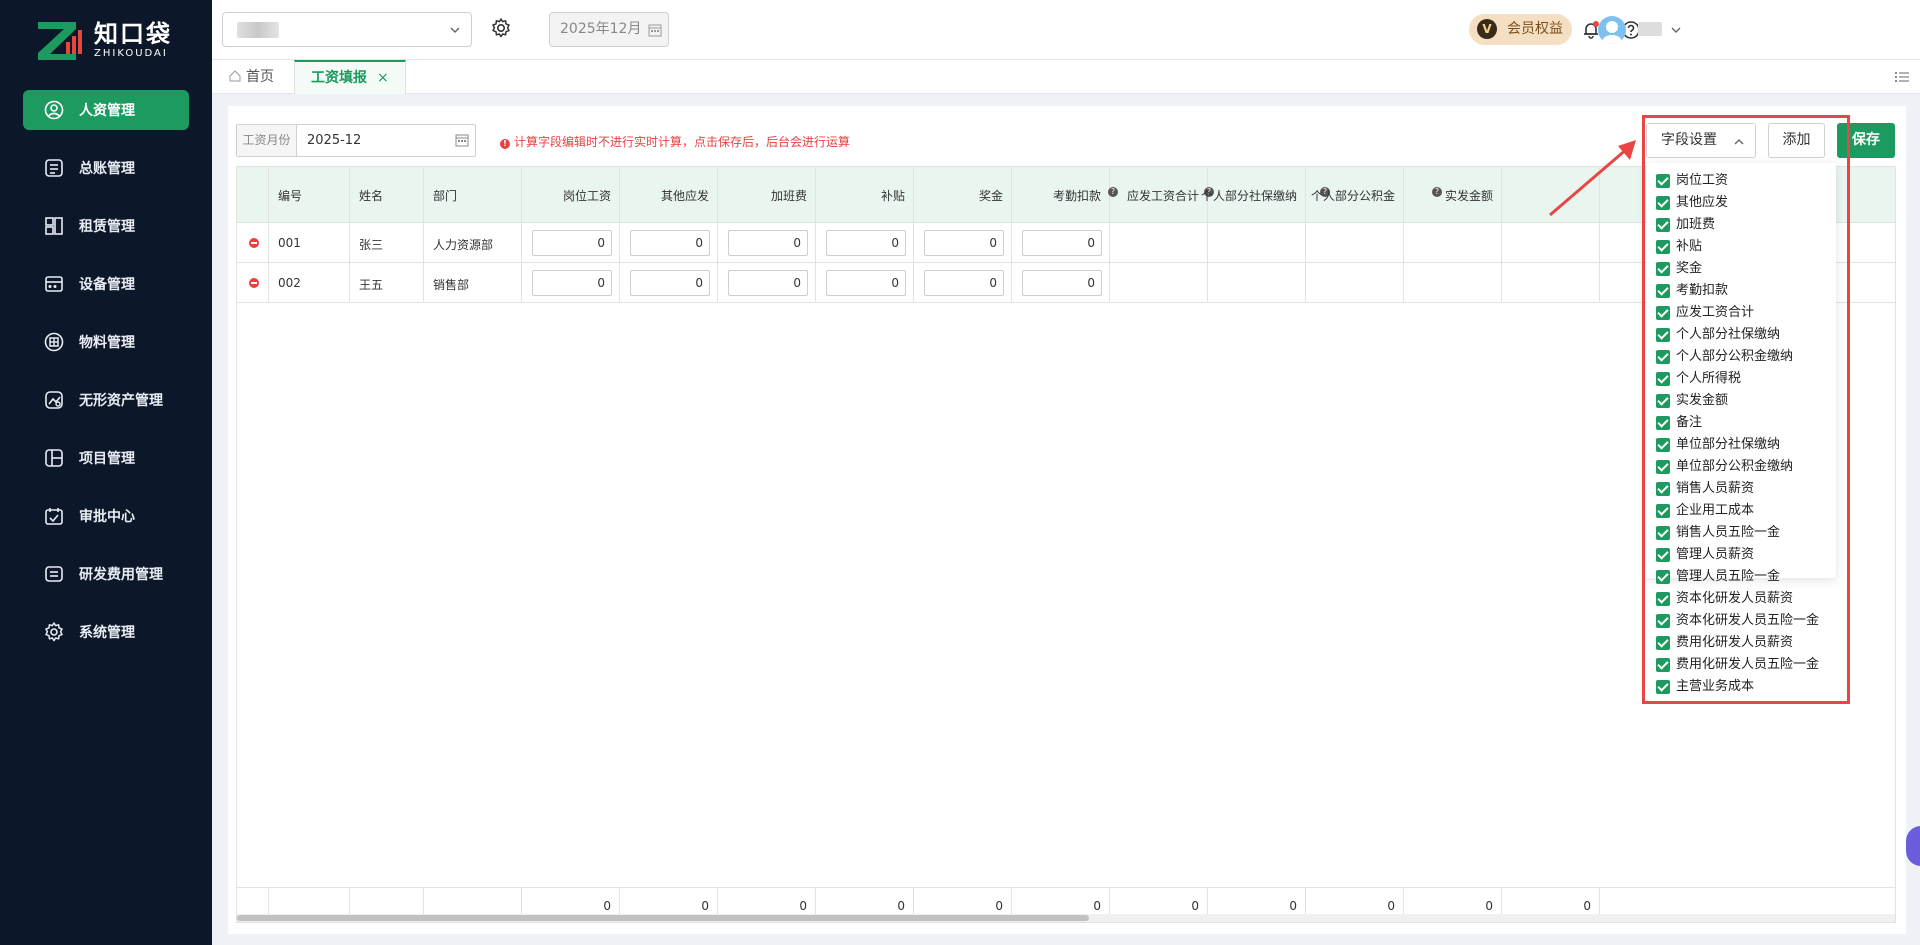 The height and width of the screenshot is (945, 1920). Describe the element at coordinates (1741, 291) in the screenshot. I see `field-option: 考勤扣款` at that location.